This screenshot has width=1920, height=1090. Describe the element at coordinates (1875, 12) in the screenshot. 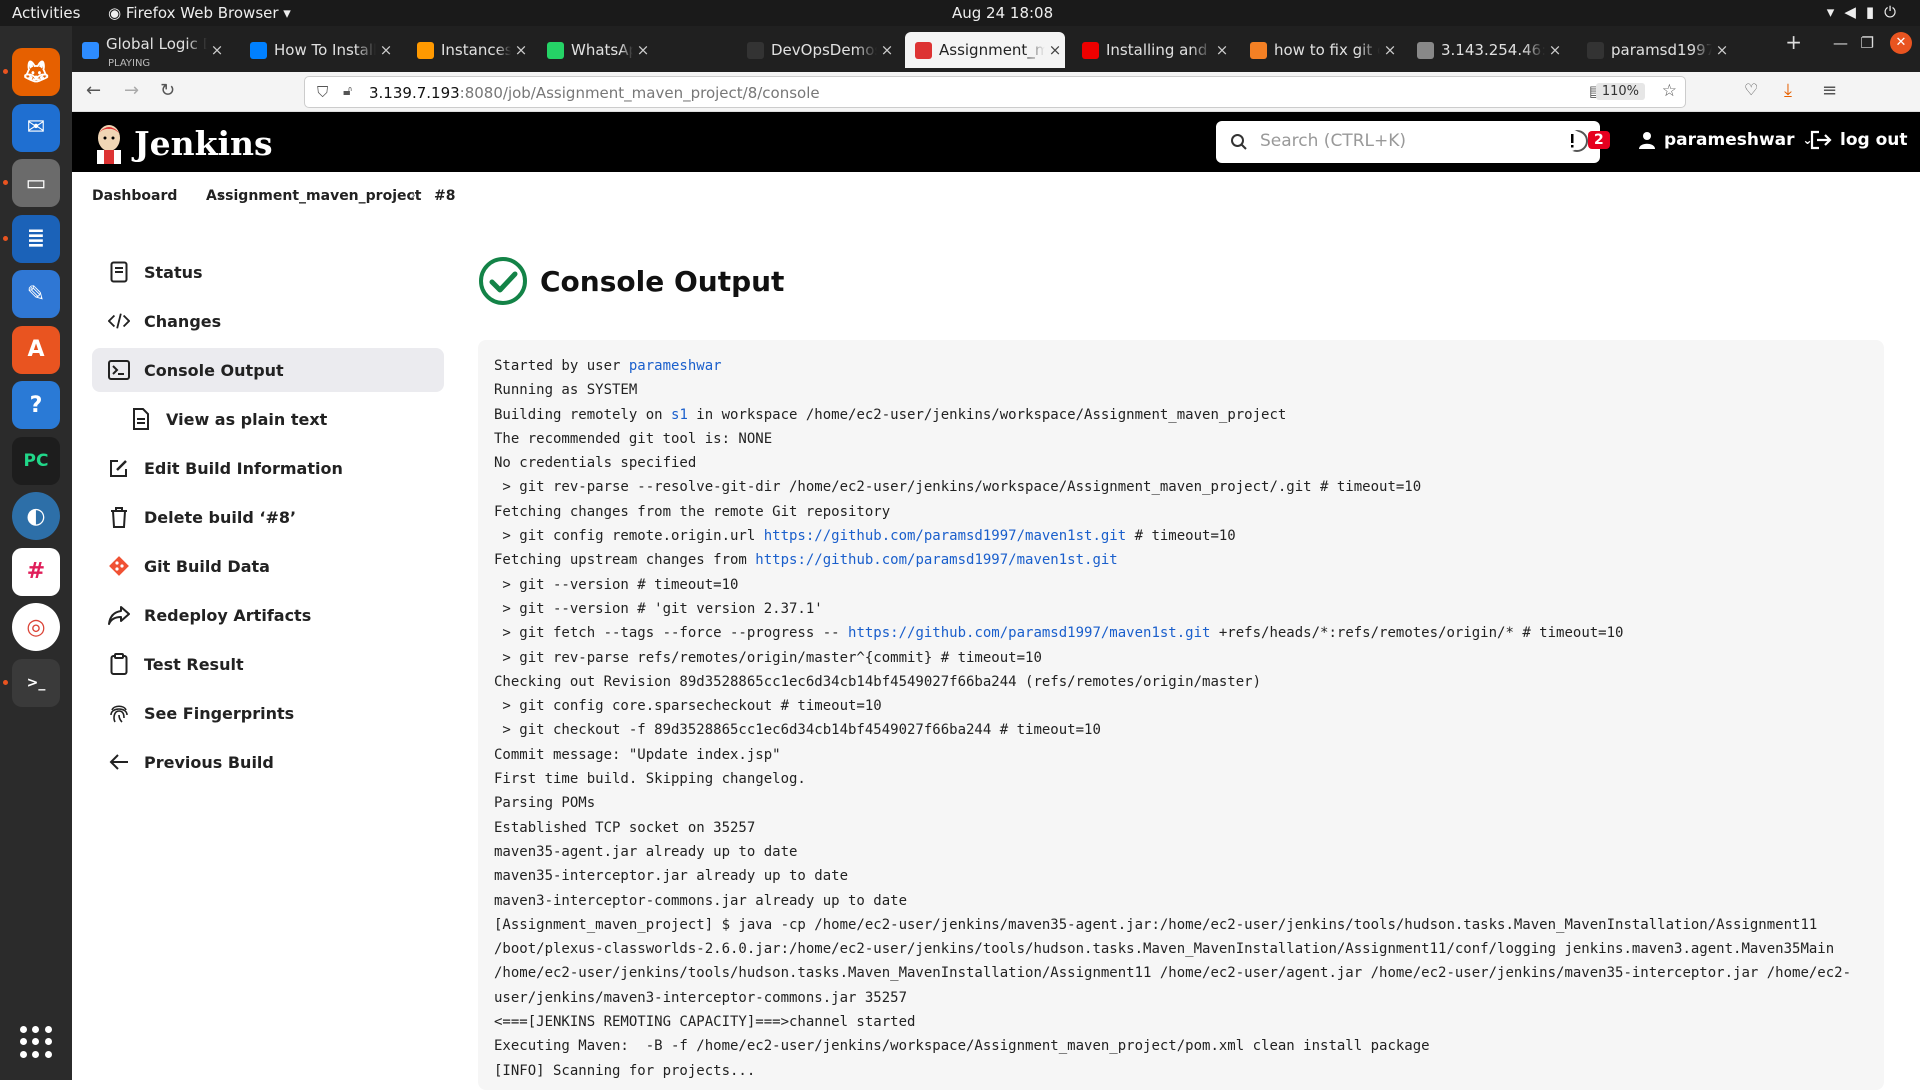

I see `battery-icon: ▮` at that location.